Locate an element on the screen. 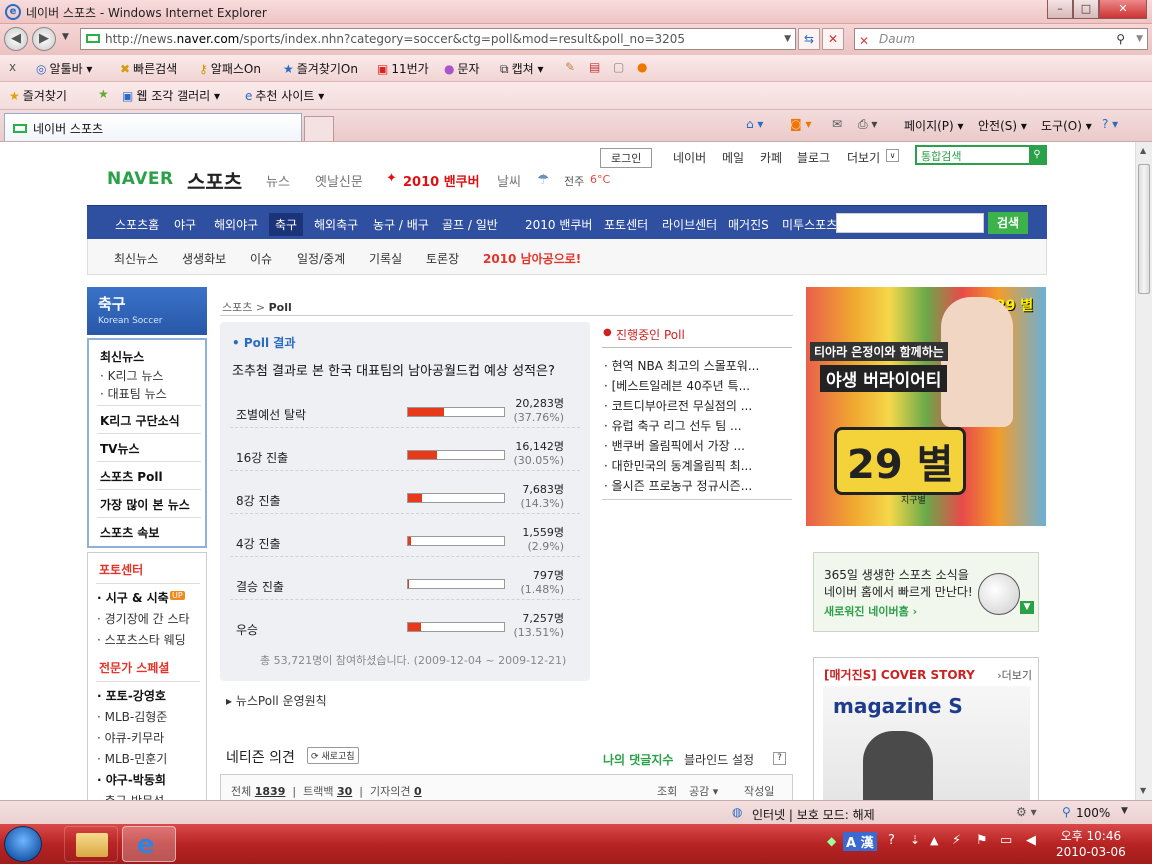 The height and width of the screenshot is (864, 1152). expert-item-3: · 야큐-키무라 is located at coordinates (130, 737).